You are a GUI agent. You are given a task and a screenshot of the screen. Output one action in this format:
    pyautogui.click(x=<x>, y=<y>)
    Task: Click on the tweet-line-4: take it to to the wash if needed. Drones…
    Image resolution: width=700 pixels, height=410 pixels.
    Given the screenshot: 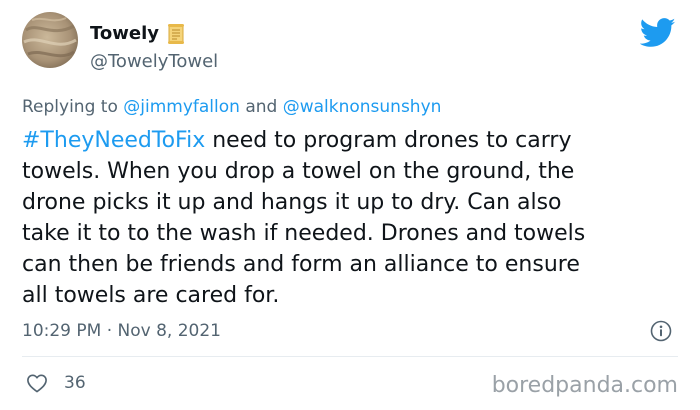 What is the action you would take?
    pyautogui.click(x=304, y=233)
    